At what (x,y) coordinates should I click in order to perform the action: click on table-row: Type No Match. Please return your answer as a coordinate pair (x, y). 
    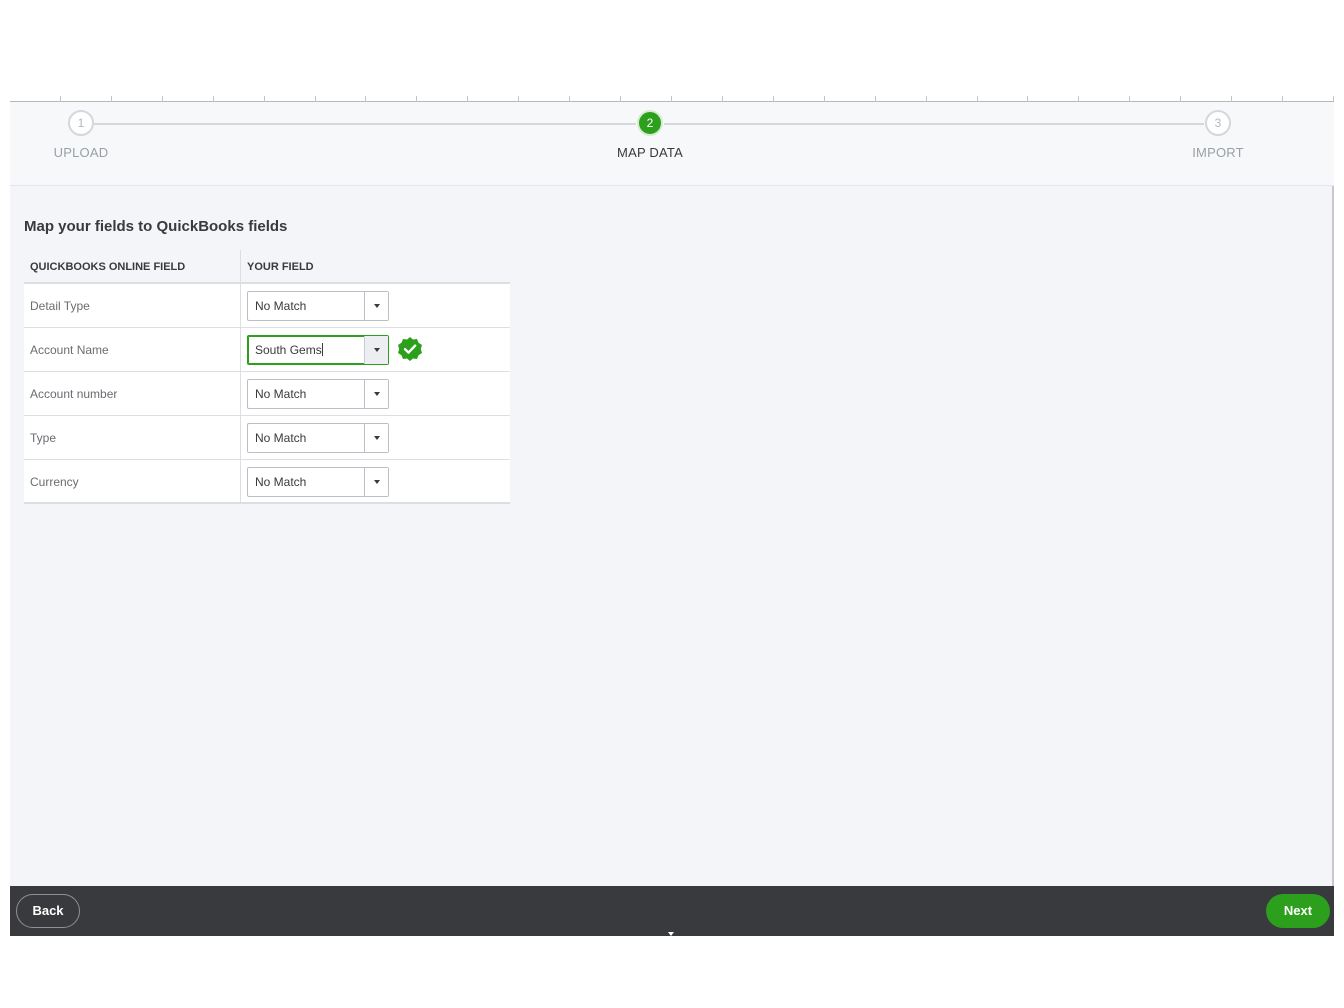
    Looking at the image, I should click on (267, 438).